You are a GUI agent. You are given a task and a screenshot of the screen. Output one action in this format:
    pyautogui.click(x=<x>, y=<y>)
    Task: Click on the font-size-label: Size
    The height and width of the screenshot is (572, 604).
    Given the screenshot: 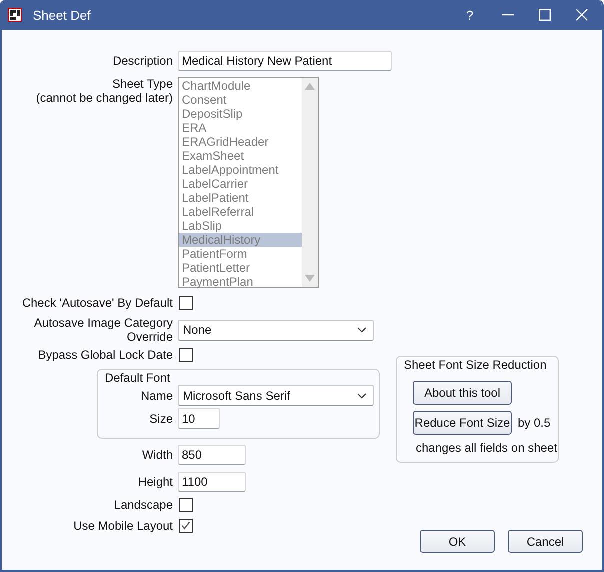 What is the action you would take?
    pyautogui.click(x=160, y=419)
    